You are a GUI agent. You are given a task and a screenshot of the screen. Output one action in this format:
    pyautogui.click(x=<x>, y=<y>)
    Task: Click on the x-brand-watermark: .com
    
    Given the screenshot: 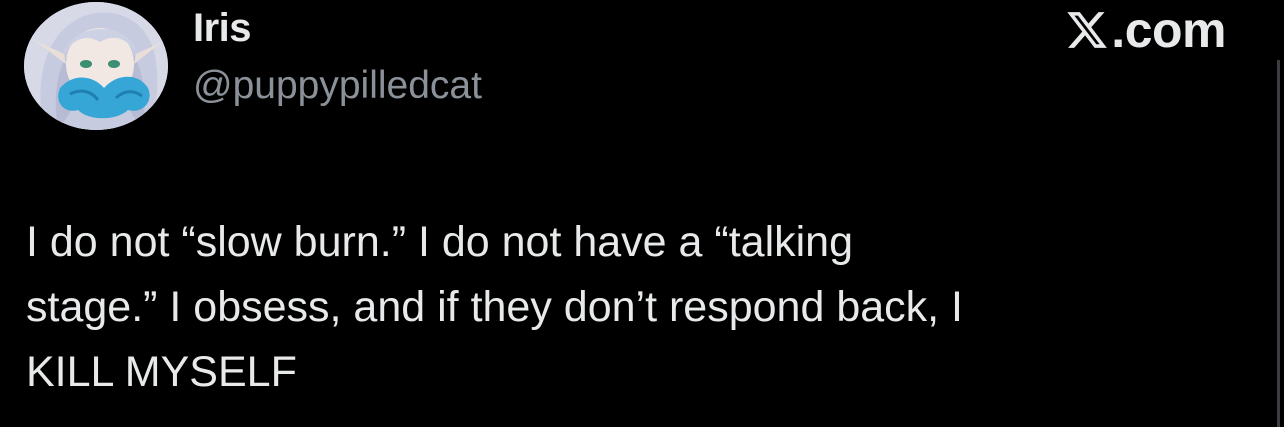 What is the action you would take?
    pyautogui.click(x=1145, y=30)
    